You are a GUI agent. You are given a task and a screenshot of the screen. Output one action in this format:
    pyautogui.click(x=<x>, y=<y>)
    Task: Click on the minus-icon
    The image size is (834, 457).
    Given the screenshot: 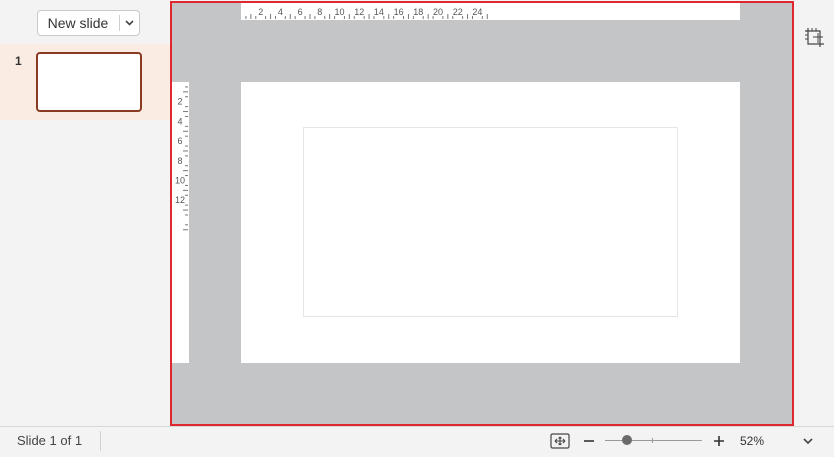 What is the action you would take?
    pyautogui.click(x=589, y=441)
    